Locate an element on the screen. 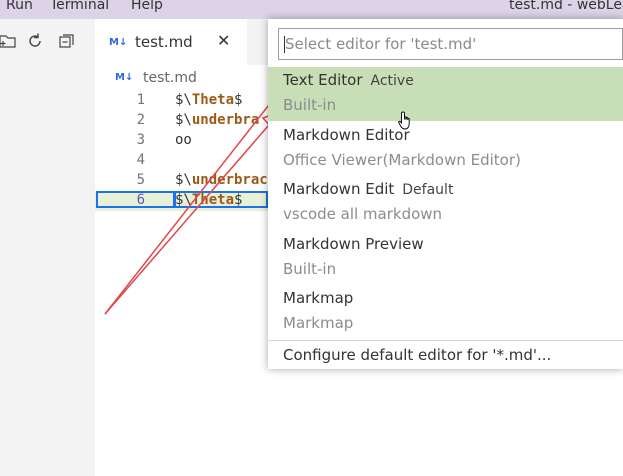 The image size is (623, 476). picker-item-title: Markdown Editor is located at coordinates (346, 135).